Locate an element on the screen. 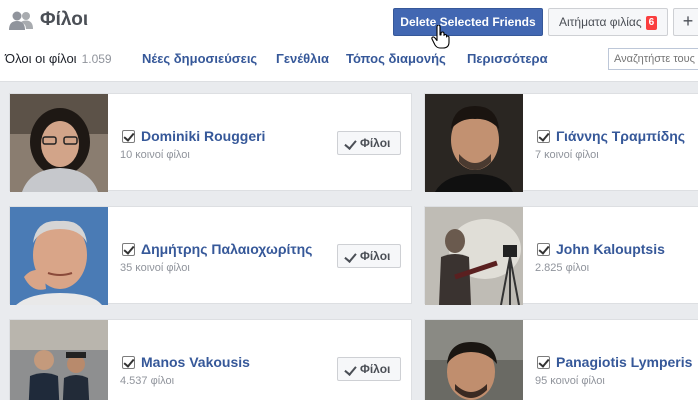 Image resolution: width=698 pixels, height=400 pixels. requests-badge: 6 is located at coordinates (651, 23).